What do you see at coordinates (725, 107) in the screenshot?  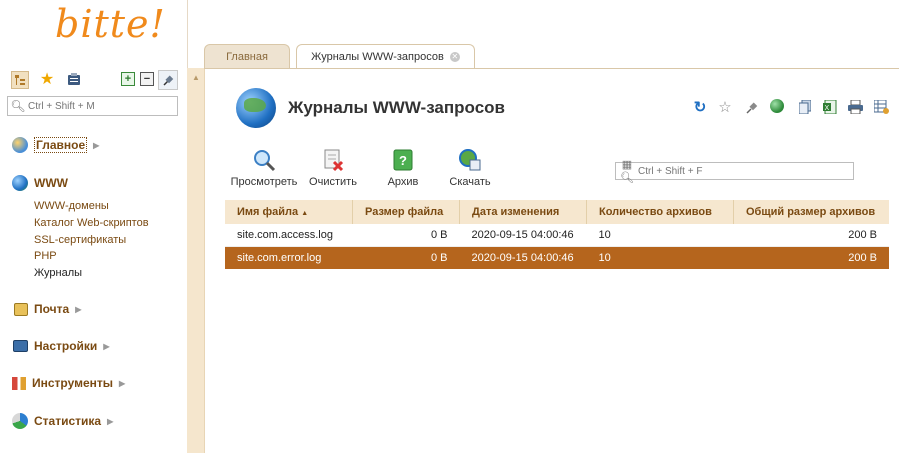 I see `favorite-star-icon: ☆` at bounding box center [725, 107].